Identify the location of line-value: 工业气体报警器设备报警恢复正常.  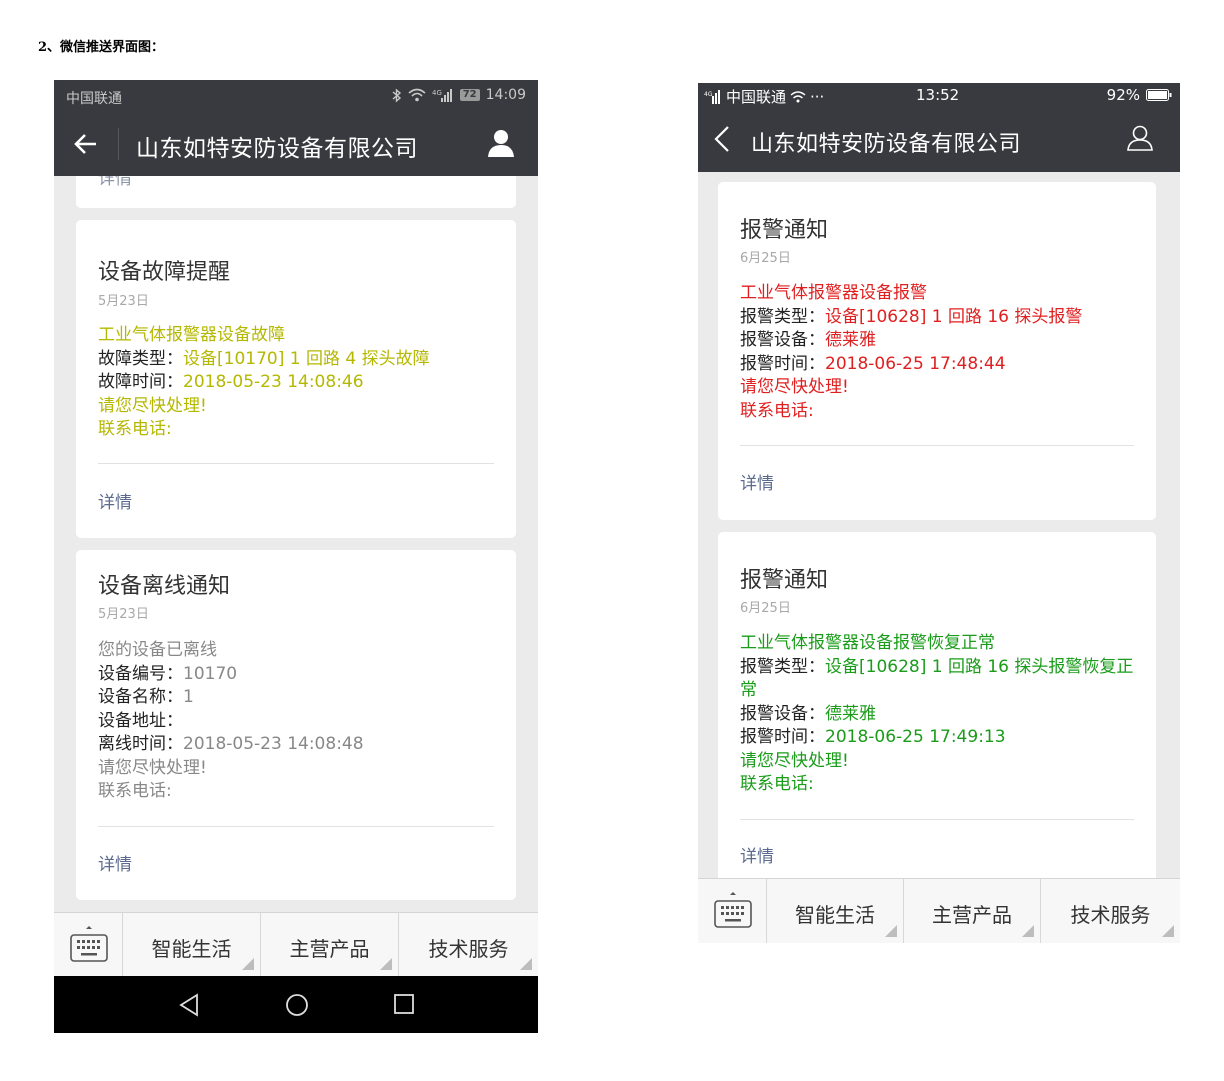
(867, 643).